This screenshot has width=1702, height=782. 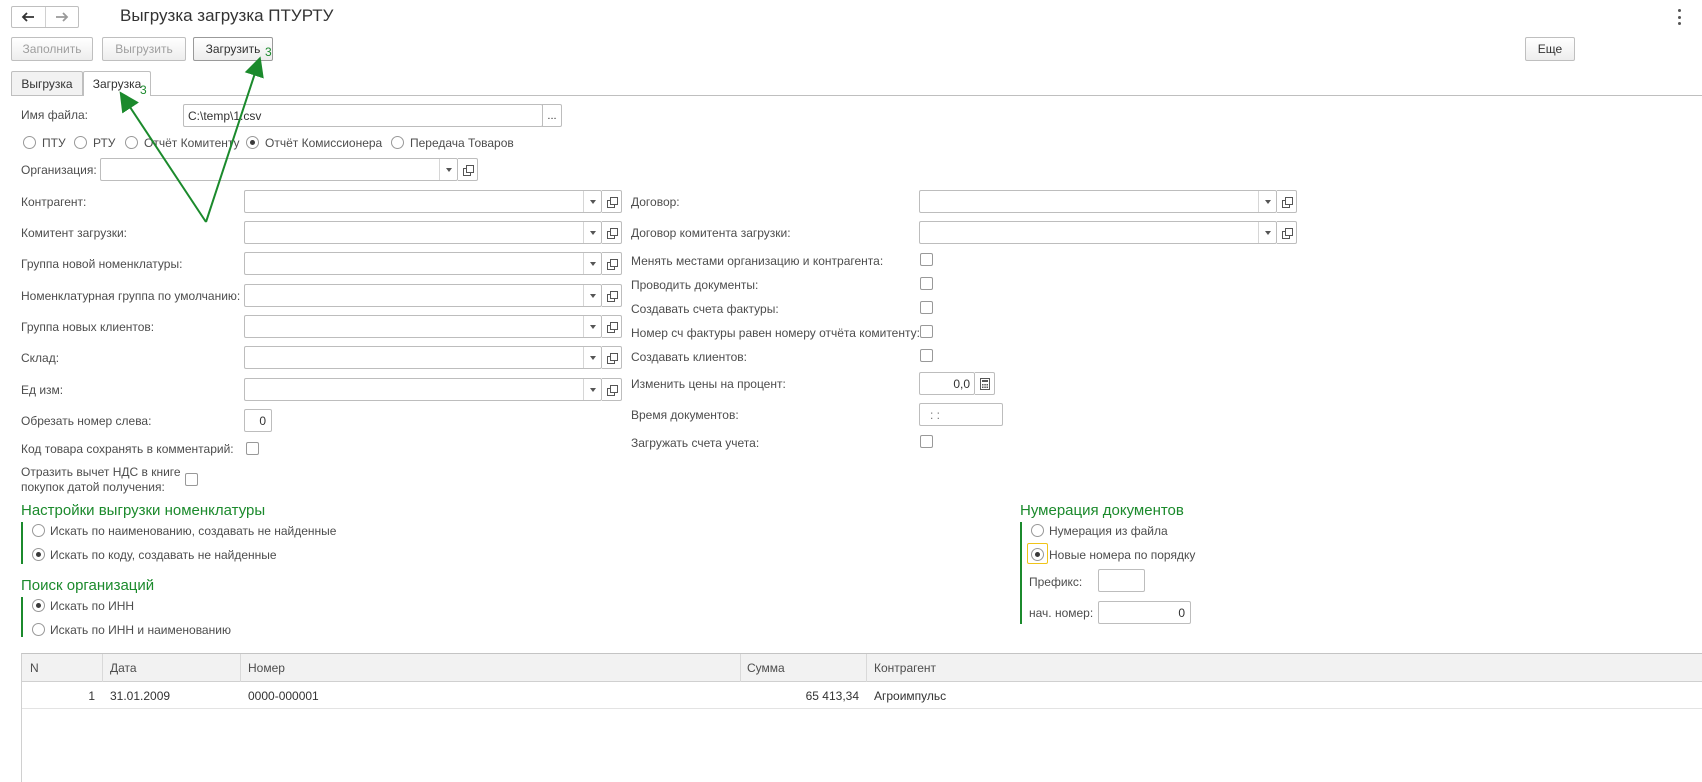 What do you see at coordinates (131, 142) in the screenshot?
I see `radio-report-committent` at bounding box center [131, 142].